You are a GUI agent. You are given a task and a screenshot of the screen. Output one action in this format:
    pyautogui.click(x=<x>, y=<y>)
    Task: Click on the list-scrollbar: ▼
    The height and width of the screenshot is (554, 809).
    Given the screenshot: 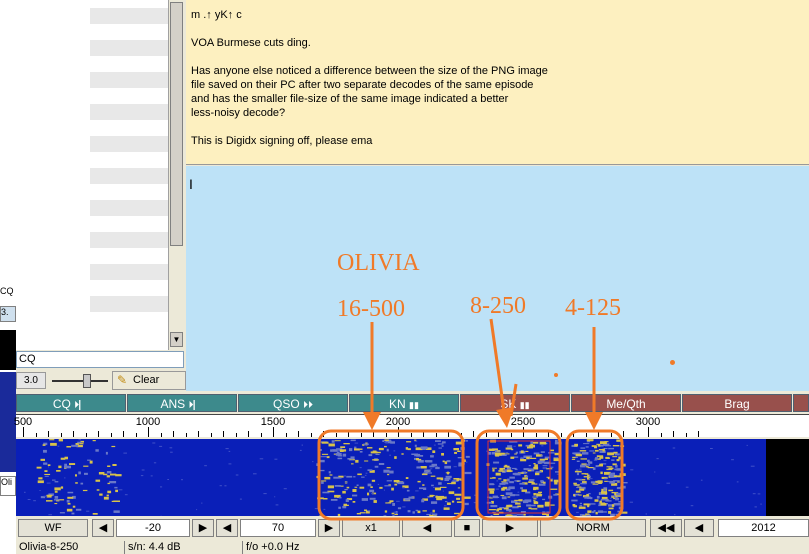 What is the action you would take?
    pyautogui.click(x=176, y=175)
    